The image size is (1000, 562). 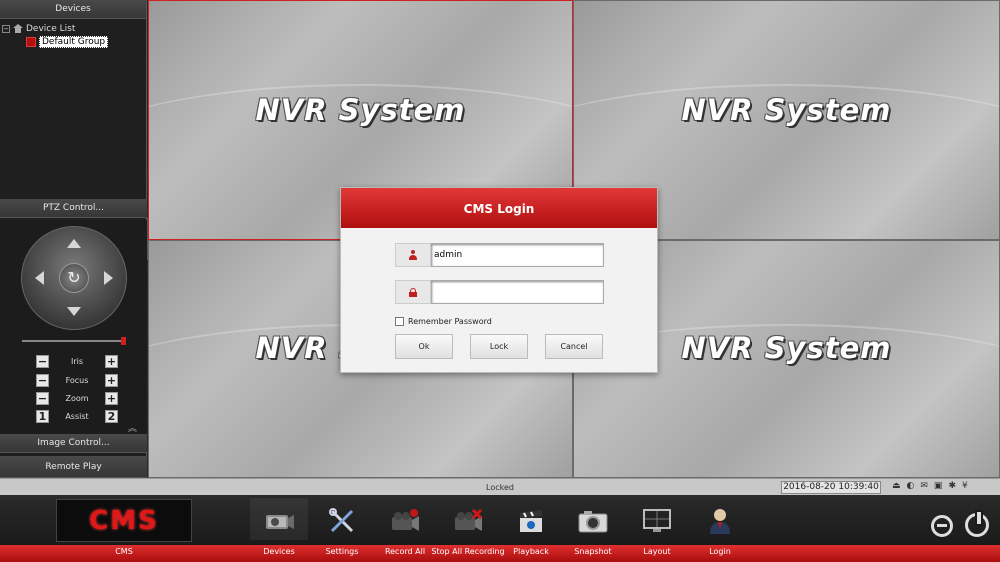 I want to click on collapse-up-icon: ︽, so click(x=132, y=427).